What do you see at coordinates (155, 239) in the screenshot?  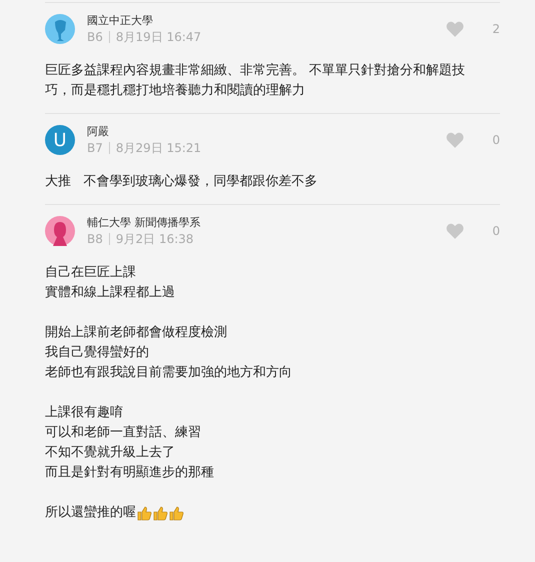 I see `post-time: 9月2日 16:38` at bounding box center [155, 239].